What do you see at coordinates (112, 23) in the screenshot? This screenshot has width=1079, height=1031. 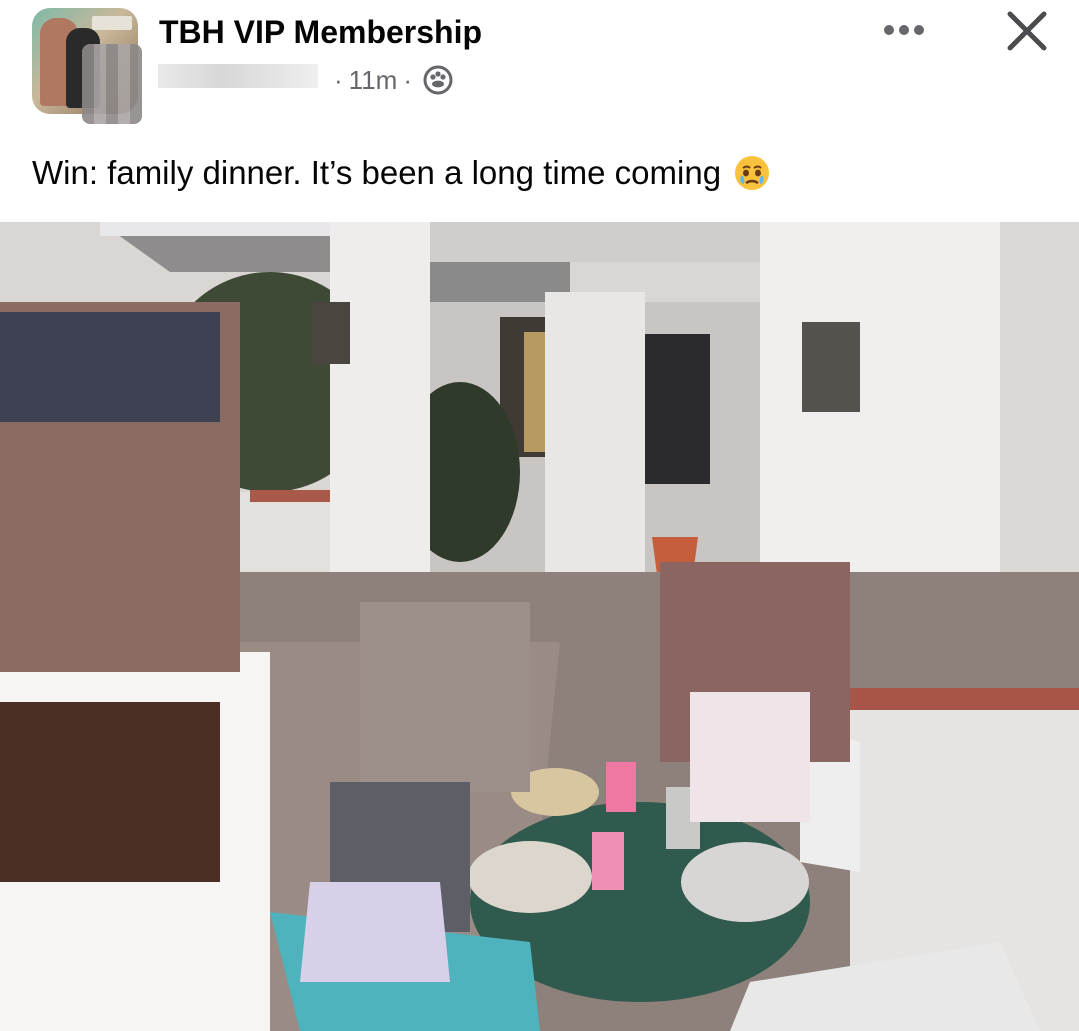 I see `avatar-text-card` at bounding box center [112, 23].